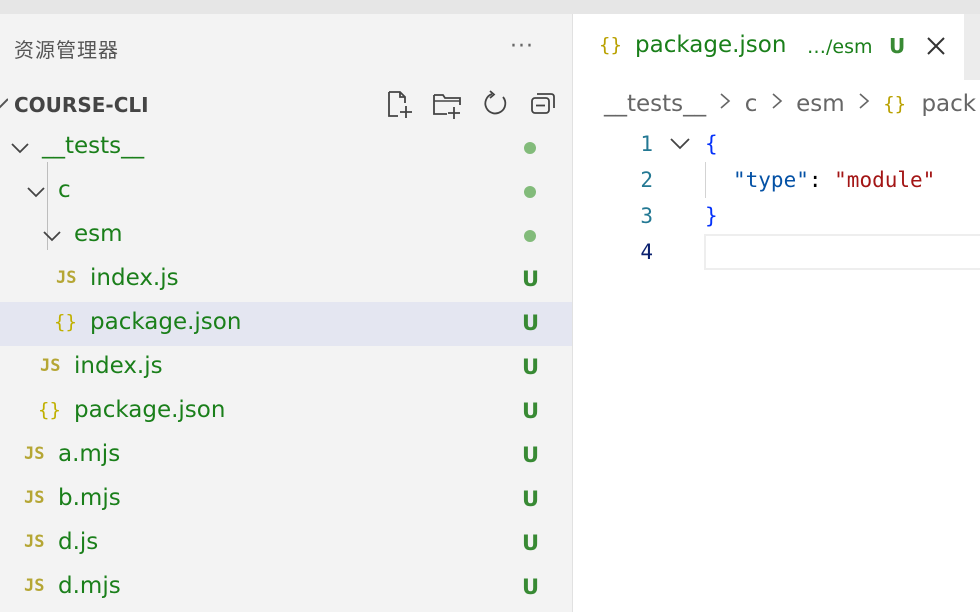 Image resolution: width=980 pixels, height=612 pixels. Describe the element at coordinates (66, 50) in the screenshot. I see `explorer-title: 资源管理器` at that location.